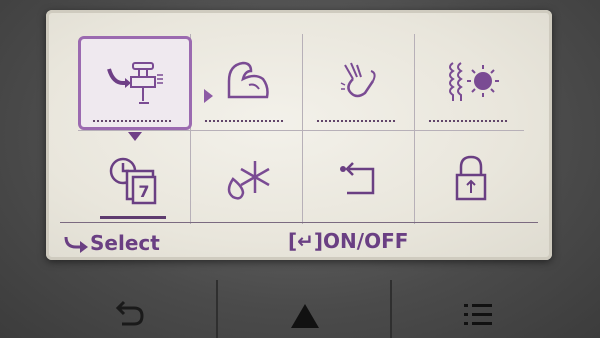  I want to click on muscle-menu-item, so click(247, 83).